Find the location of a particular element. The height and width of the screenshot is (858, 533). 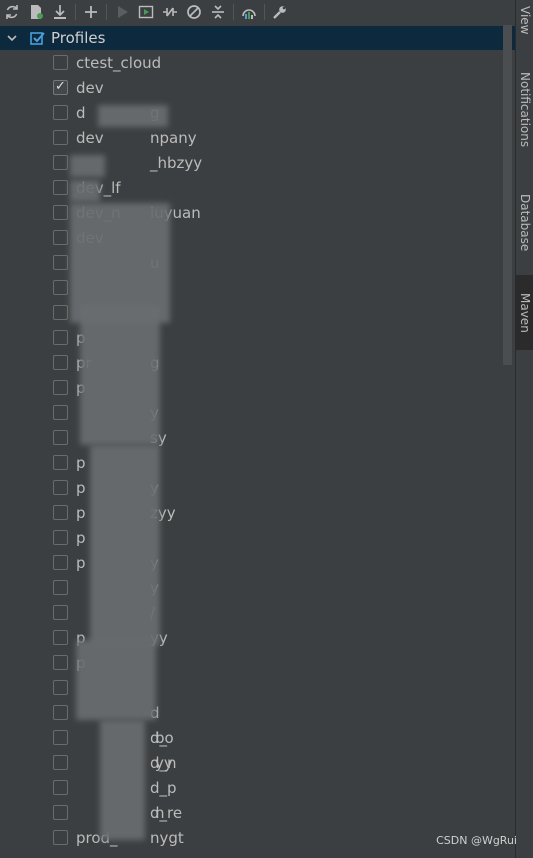

chevron-down-icon is located at coordinates (12, 38).